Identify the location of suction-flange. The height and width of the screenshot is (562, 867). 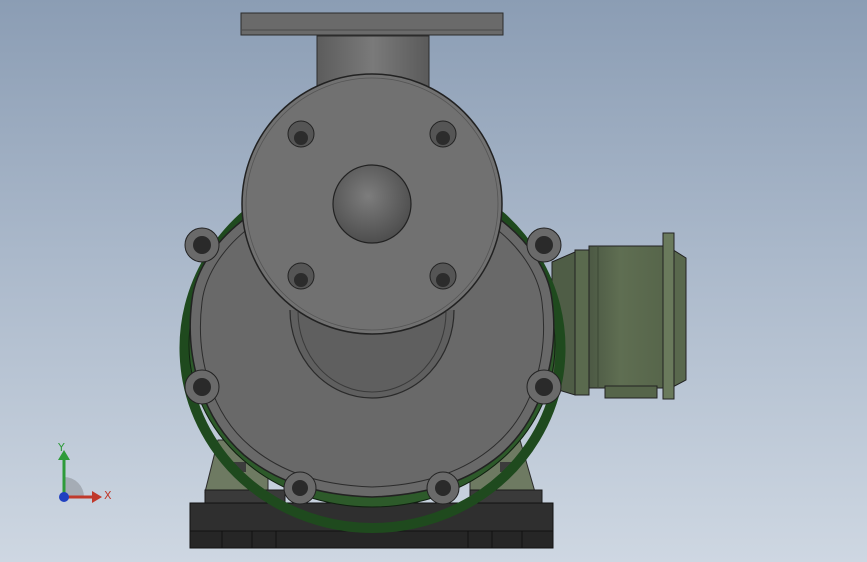
(372, 204).